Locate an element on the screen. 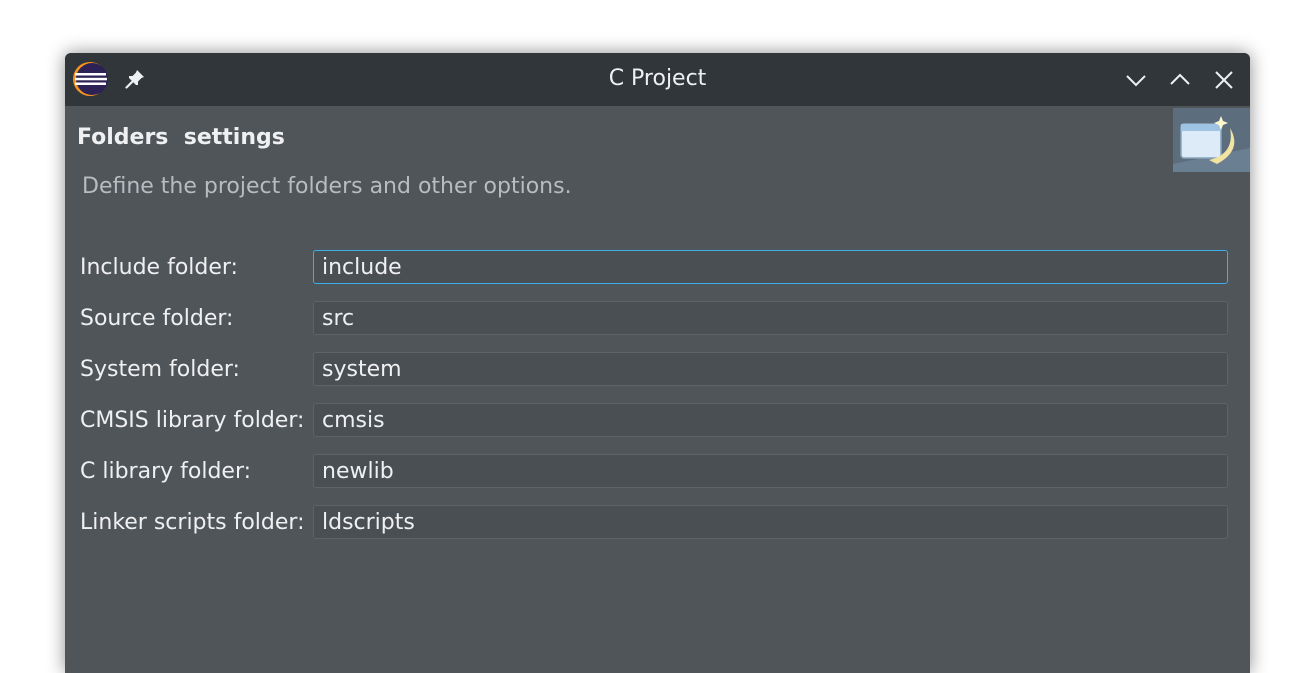  system-folder-input is located at coordinates (770, 369).